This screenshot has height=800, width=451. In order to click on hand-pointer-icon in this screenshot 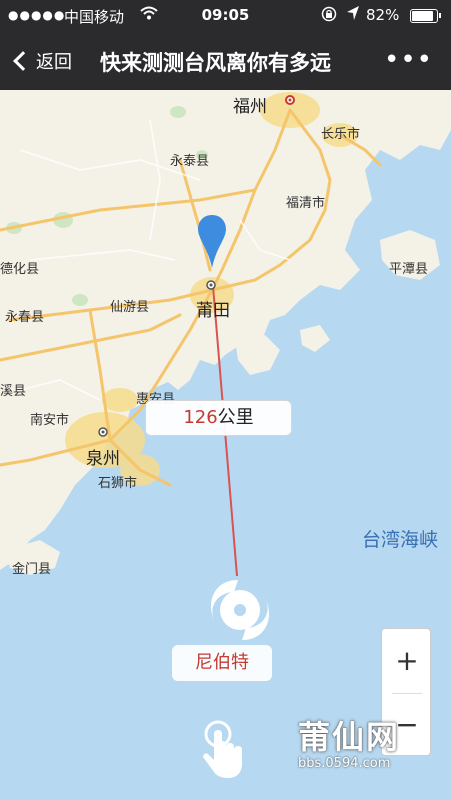, I will do `click(224, 750)`.